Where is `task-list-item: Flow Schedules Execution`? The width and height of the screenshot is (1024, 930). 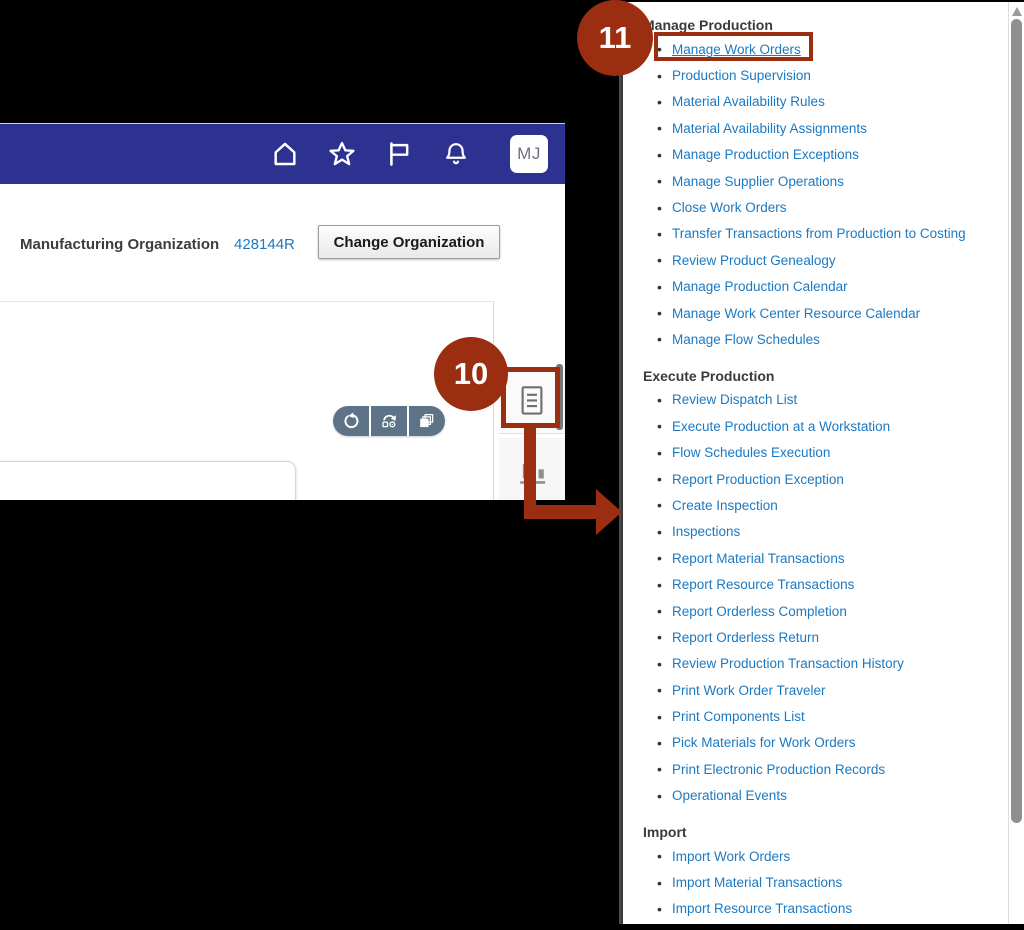
task-list-item: Flow Schedules Execution is located at coordinates (815, 452).